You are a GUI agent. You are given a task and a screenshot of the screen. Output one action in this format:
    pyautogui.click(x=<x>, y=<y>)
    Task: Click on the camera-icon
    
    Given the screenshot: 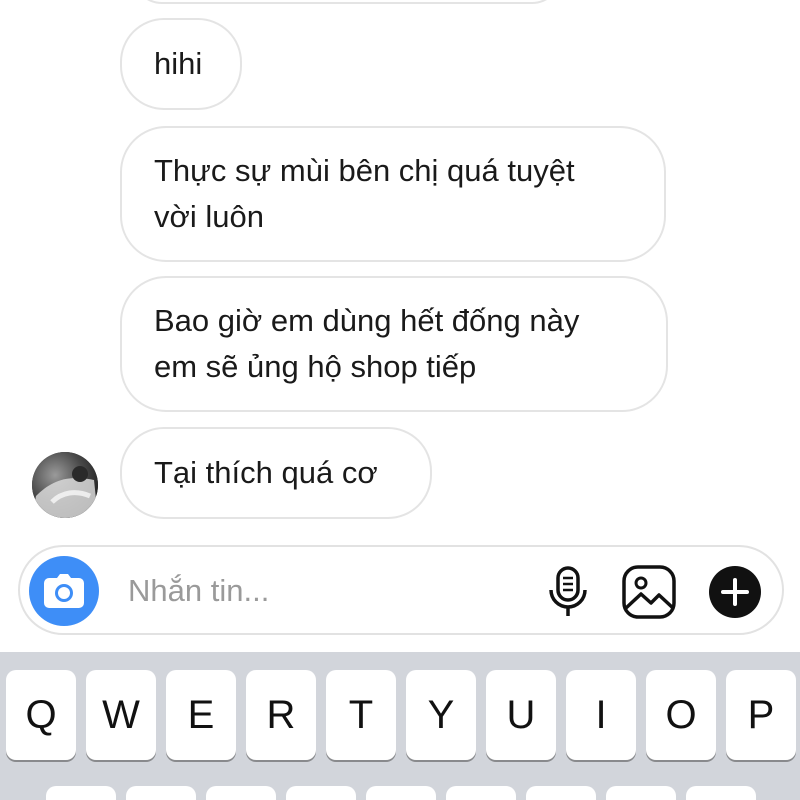 What is the action you would take?
    pyautogui.click(x=64, y=591)
    